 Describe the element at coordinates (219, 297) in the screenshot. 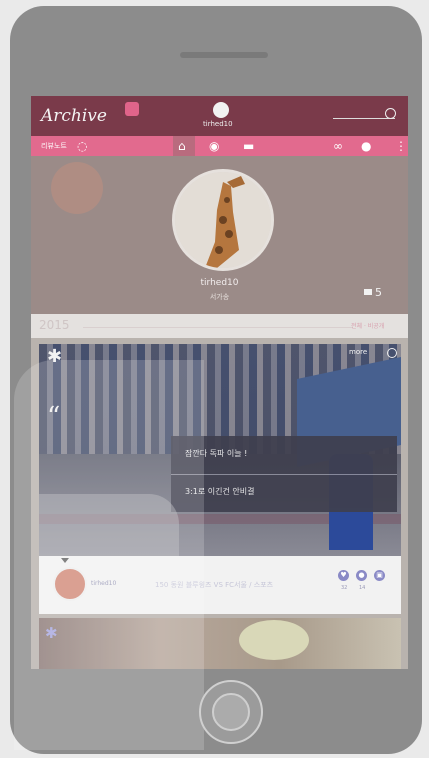

I see `profile-subtitle: 서가송` at that location.